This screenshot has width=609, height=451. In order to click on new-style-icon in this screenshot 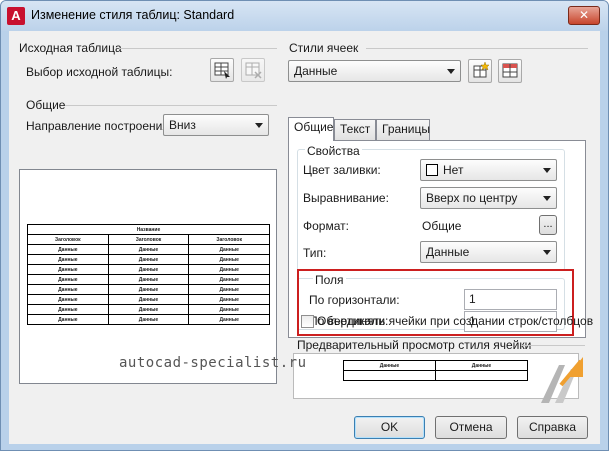, I will do `click(481, 69)`.